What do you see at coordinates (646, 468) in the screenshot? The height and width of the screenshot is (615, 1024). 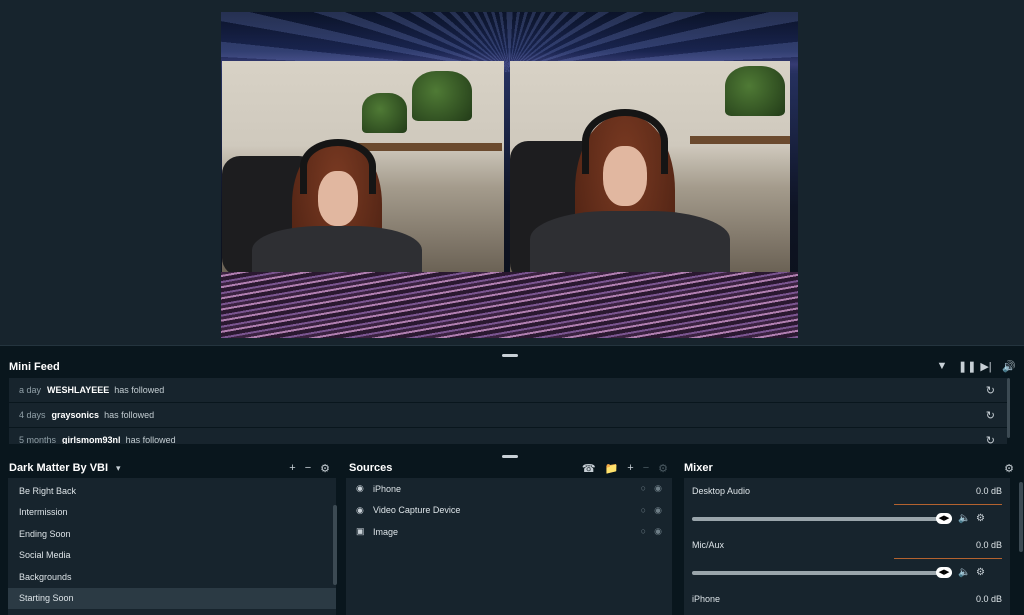 I see `remove-source-icon: −` at bounding box center [646, 468].